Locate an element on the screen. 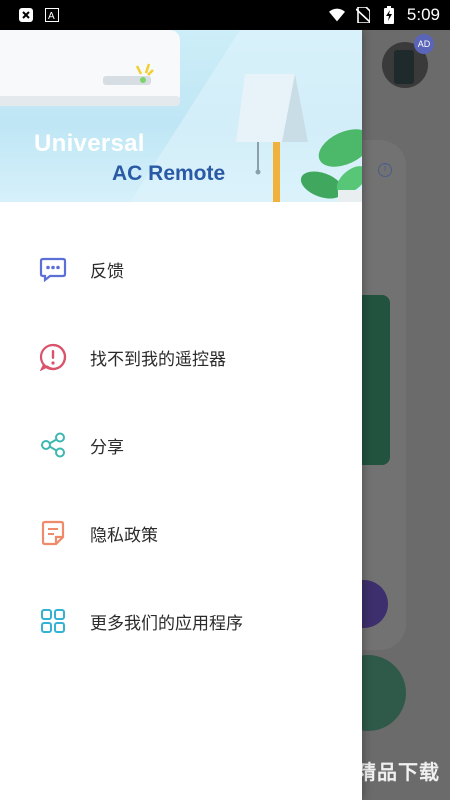 This screenshot has height=800, width=450. watermark-text: 精品下载 is located at coordinates (398, 771).